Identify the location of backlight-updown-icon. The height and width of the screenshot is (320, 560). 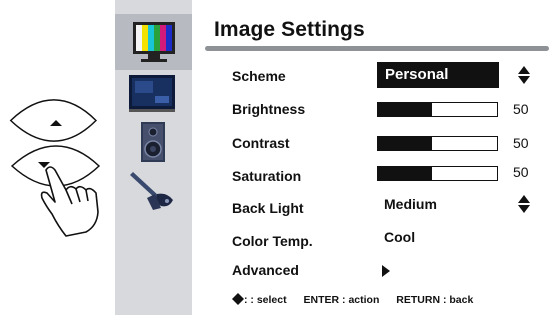
(524, 204).